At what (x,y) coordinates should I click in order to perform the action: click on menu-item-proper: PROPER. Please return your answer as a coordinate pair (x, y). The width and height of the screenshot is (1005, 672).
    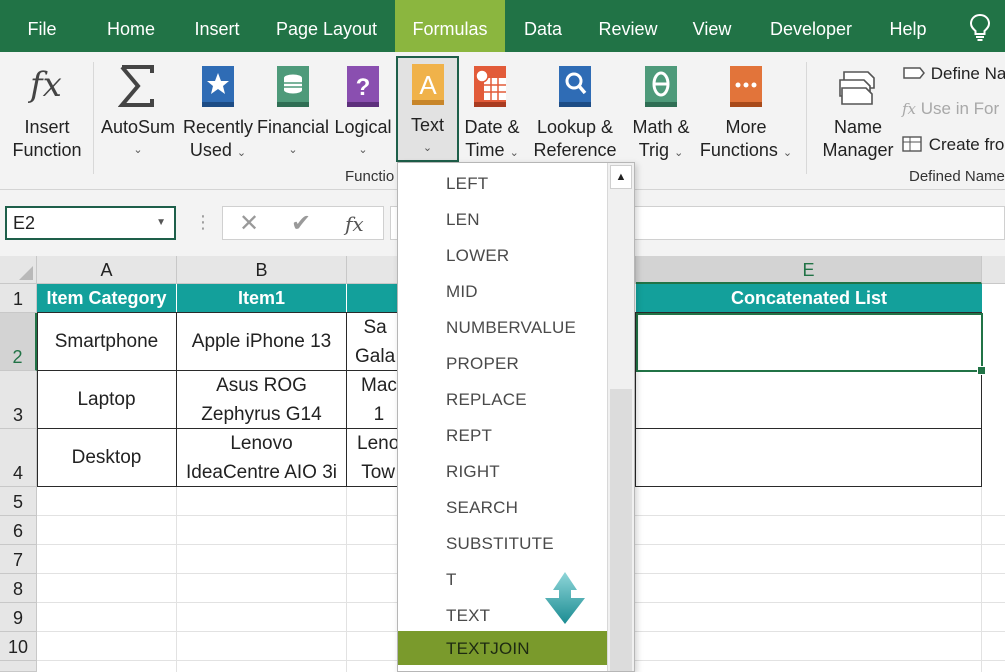
    Looking at the image, I should click on (503, 363).